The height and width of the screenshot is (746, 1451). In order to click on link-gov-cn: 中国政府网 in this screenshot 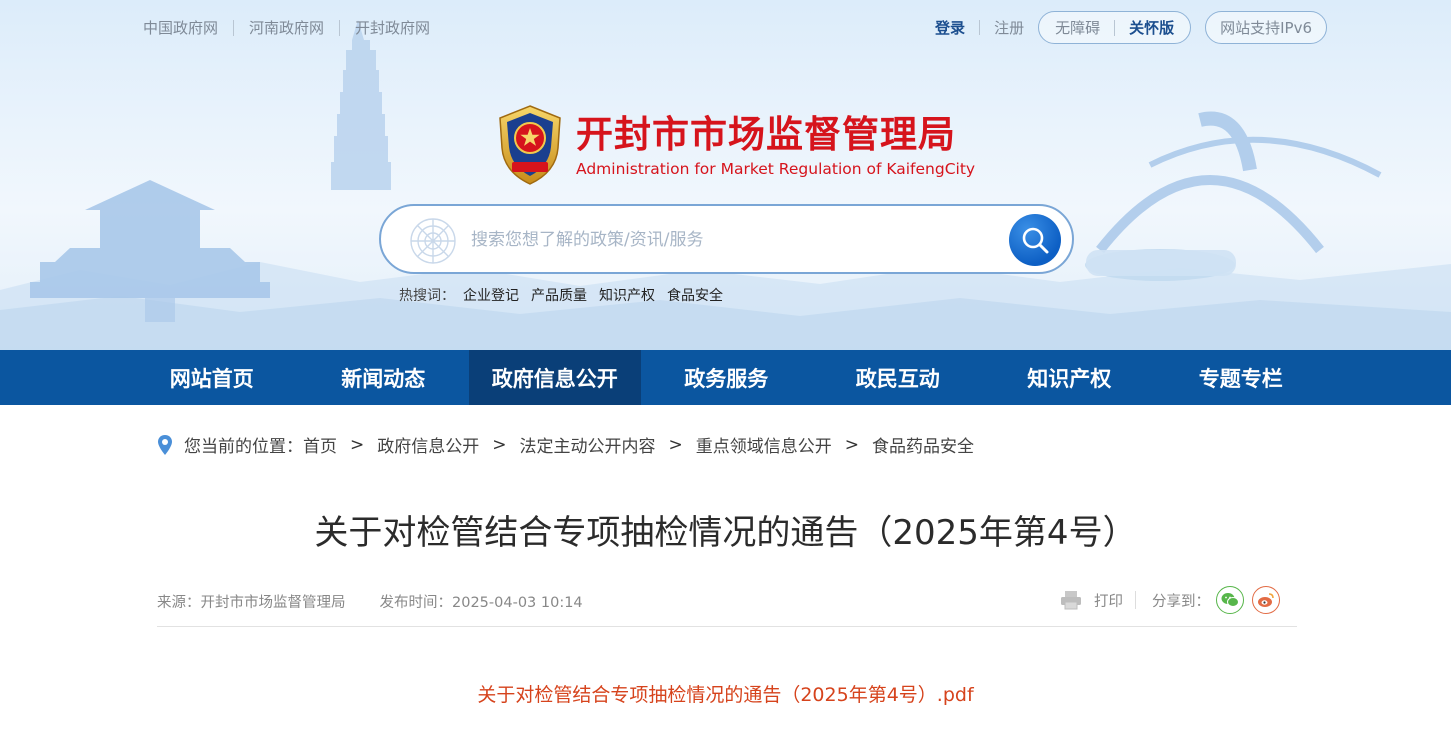, I will do `click(180, 27)`.